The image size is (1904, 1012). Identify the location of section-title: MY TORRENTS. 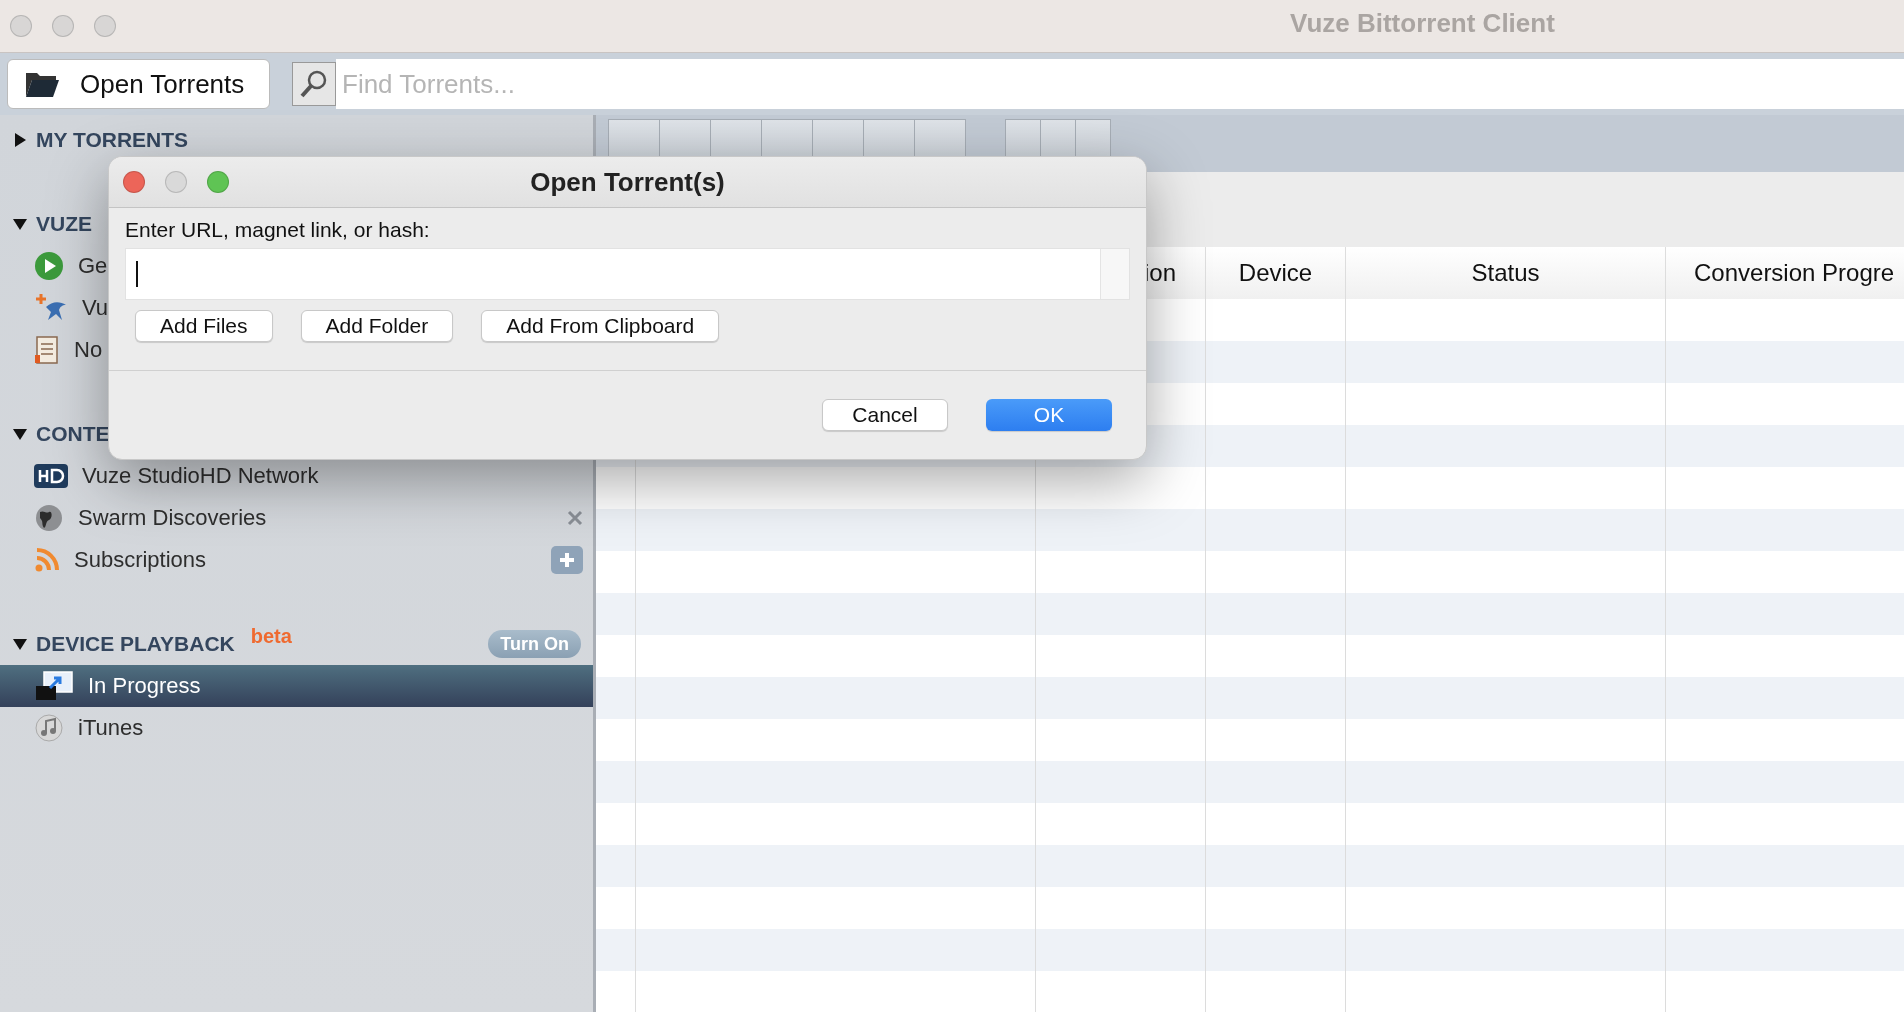
(112, 140).